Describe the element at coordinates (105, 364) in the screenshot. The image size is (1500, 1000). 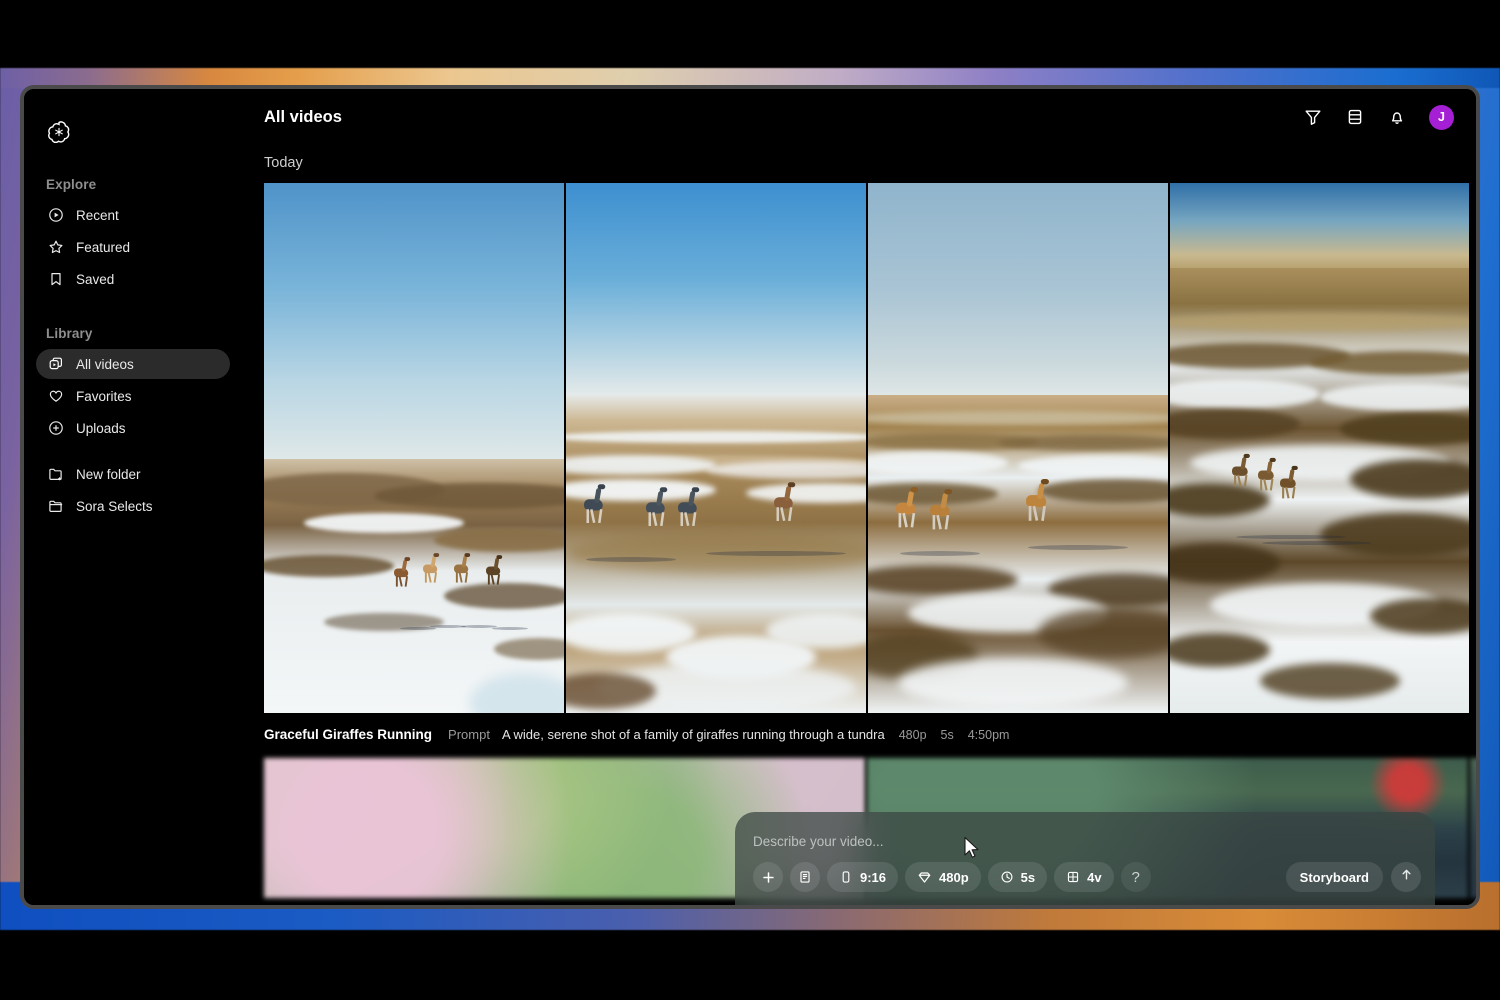
I see `sidebar-item-label: All videos` at that location.